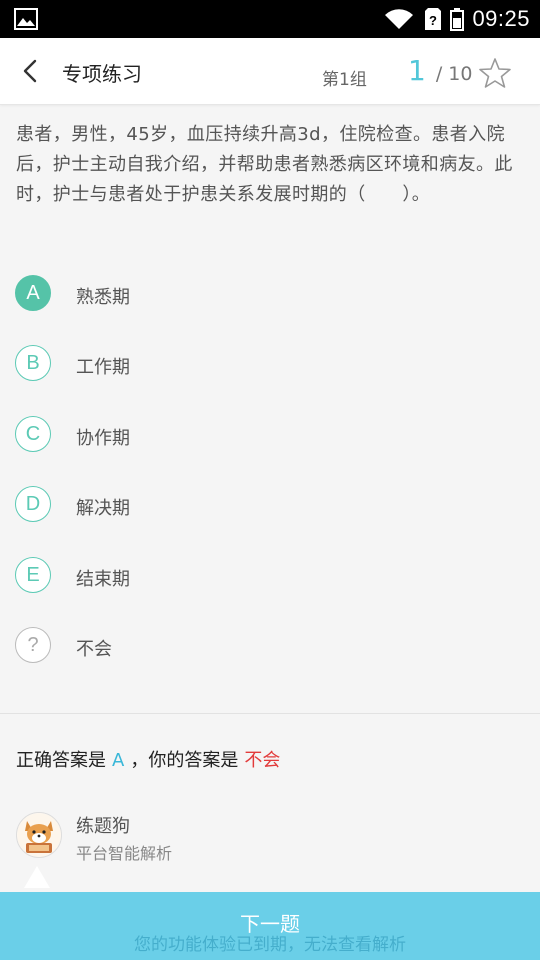 The width and height of the screenshot is (540, 960). I want to click on option-unknown: ? 不会, so click(270, 647).